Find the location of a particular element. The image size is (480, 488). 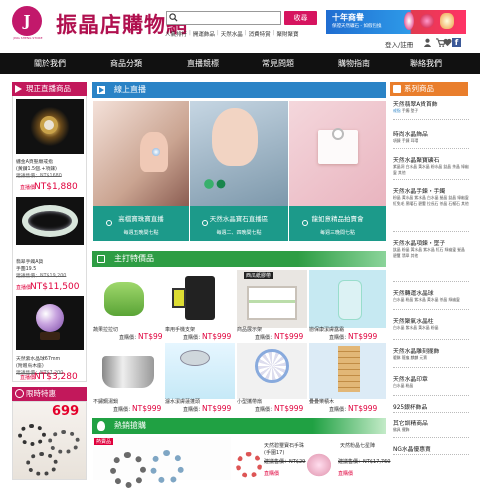

nav-contact: 聯絡我們 is located at coordinates (426, 63).